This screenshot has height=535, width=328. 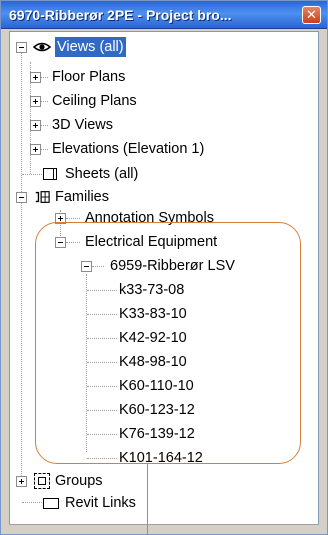 What do you see at coordinates (160, 197) in the screenshot?
I see `tree-node-families: Families` at bounding box center [160, 197].